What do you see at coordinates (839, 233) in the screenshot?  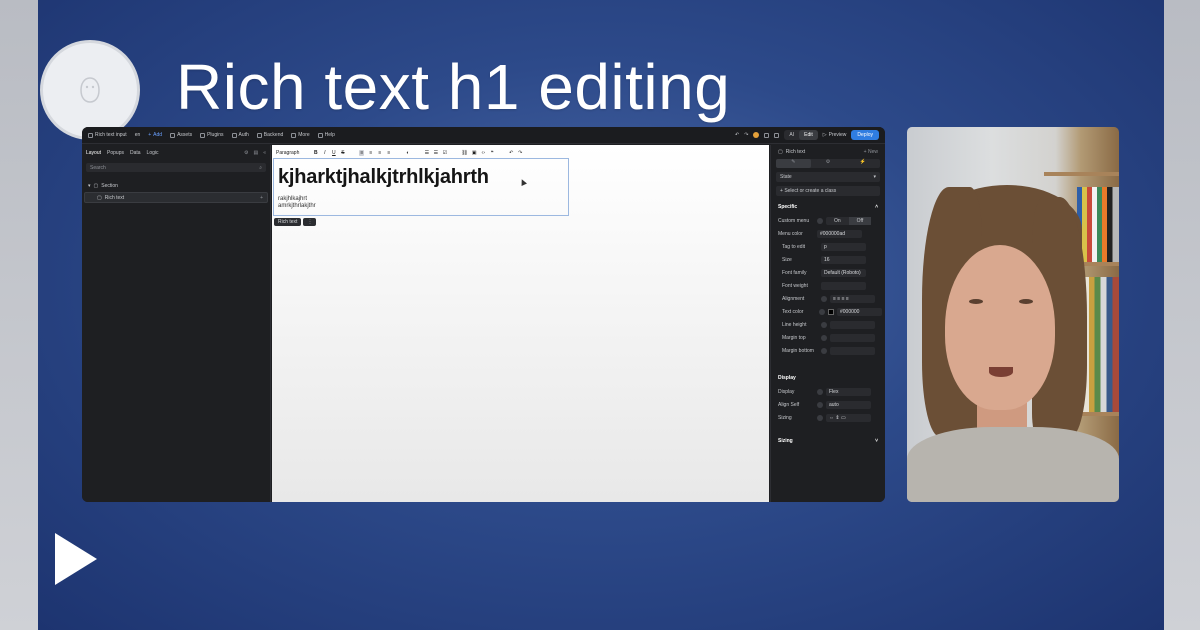 I see `menu-color-field: #000000ad` at bounding box center [839, 233].